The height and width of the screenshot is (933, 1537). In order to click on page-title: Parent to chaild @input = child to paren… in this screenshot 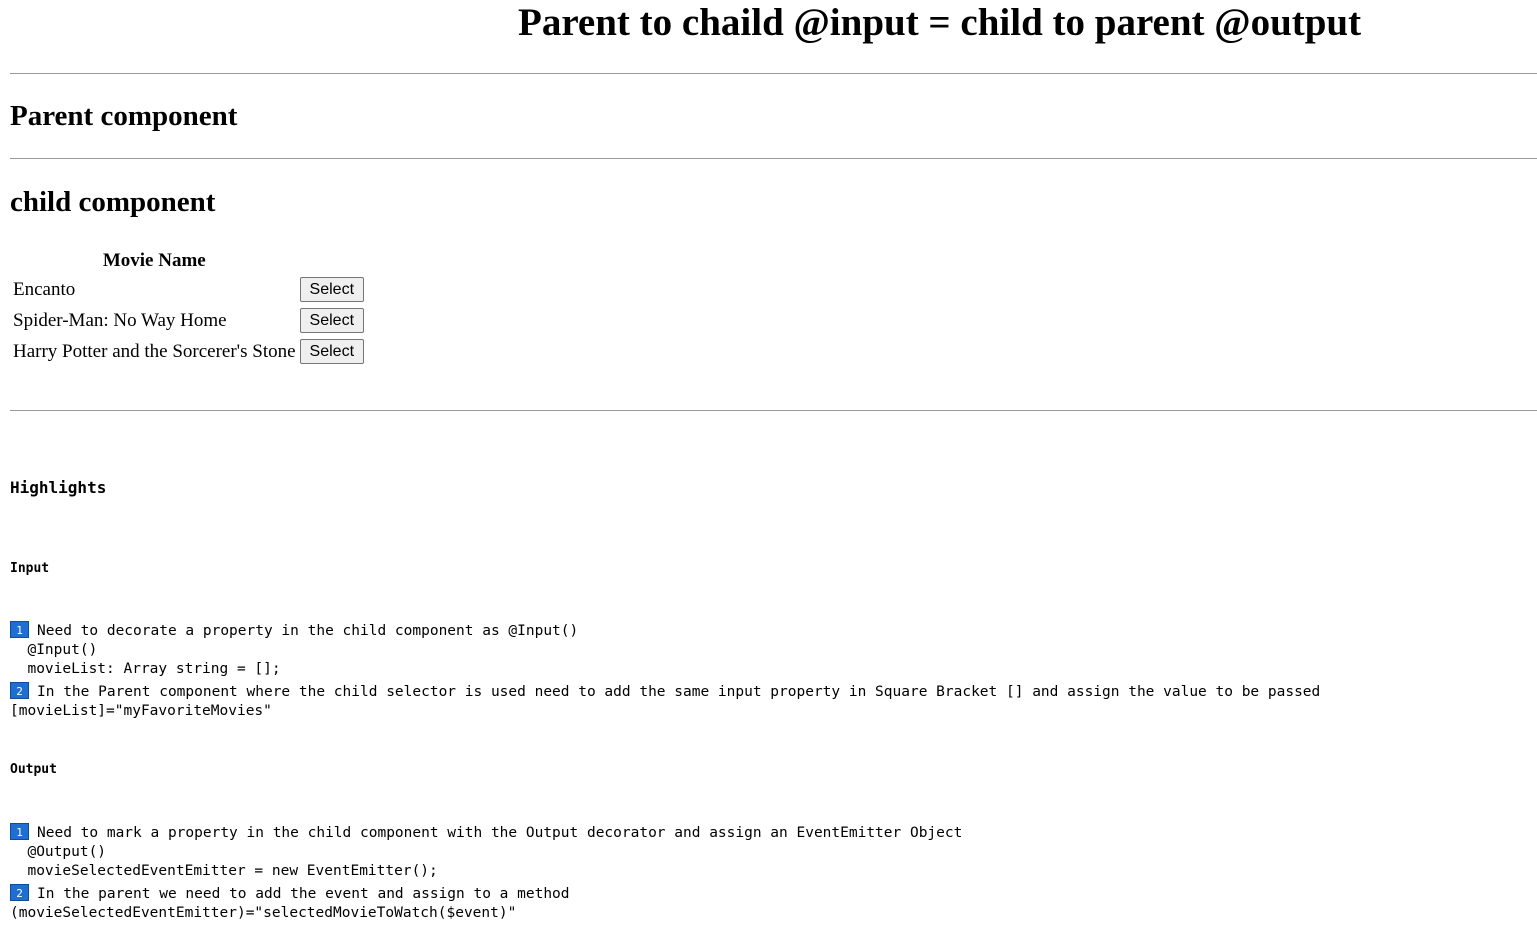, I will do `click(940, 22)`.